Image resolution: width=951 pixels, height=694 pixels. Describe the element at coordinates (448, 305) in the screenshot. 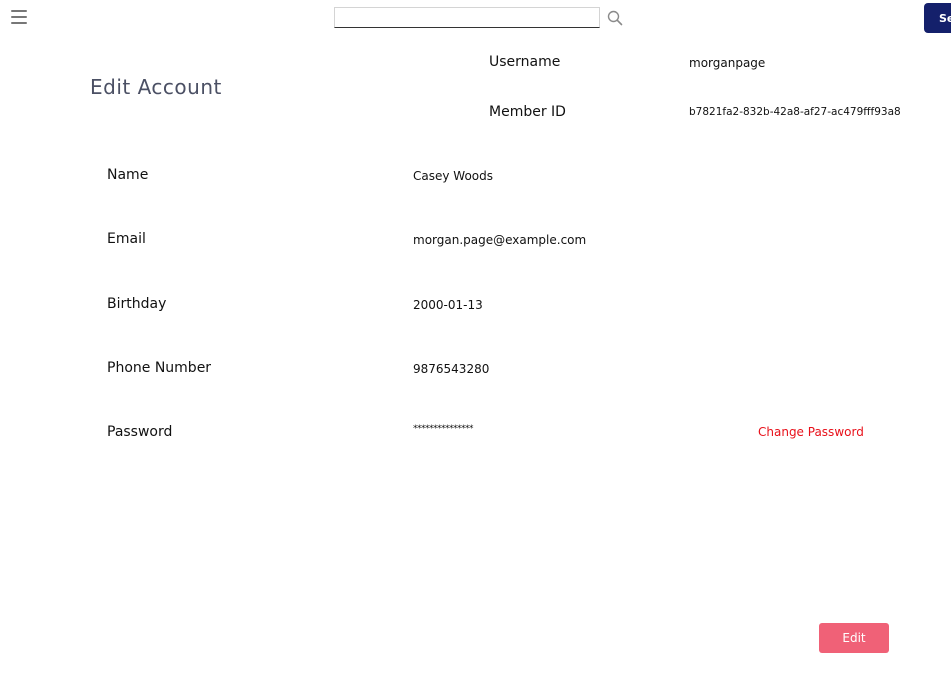

I see `birthday-value: 2000-01-13` at that location.